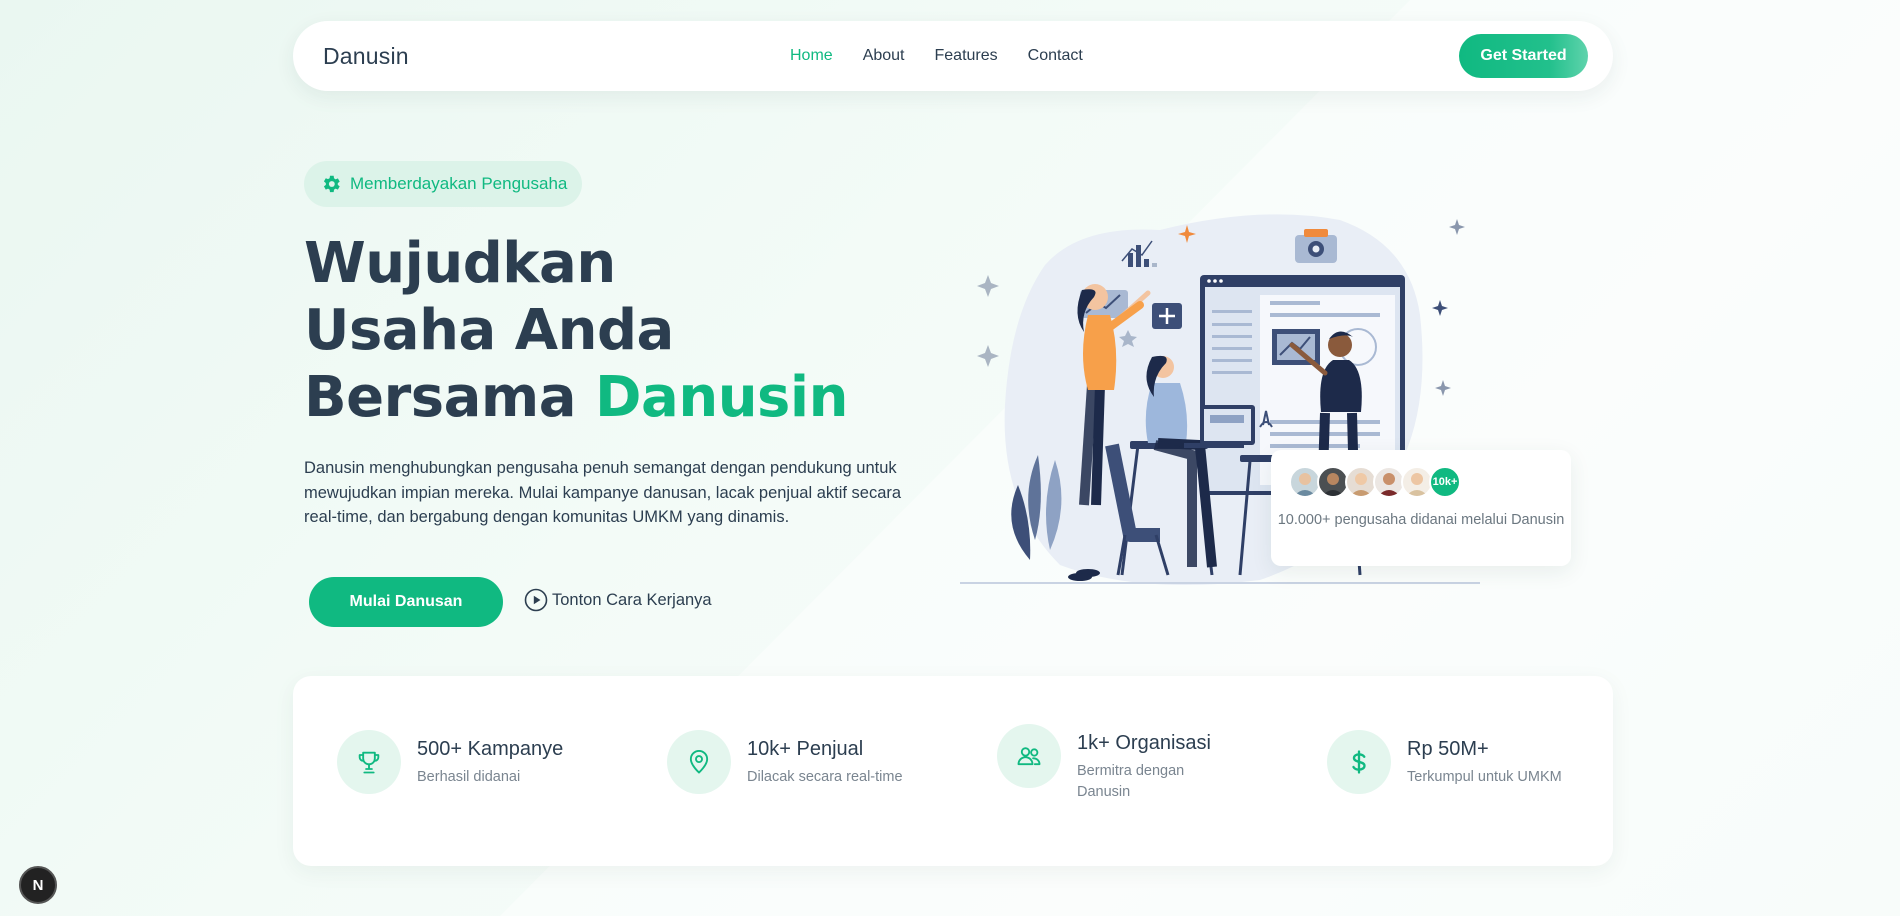 This screenshot has width=1900, height=916. I want to click on get-started-button: Get Started, so click(1523, 56).